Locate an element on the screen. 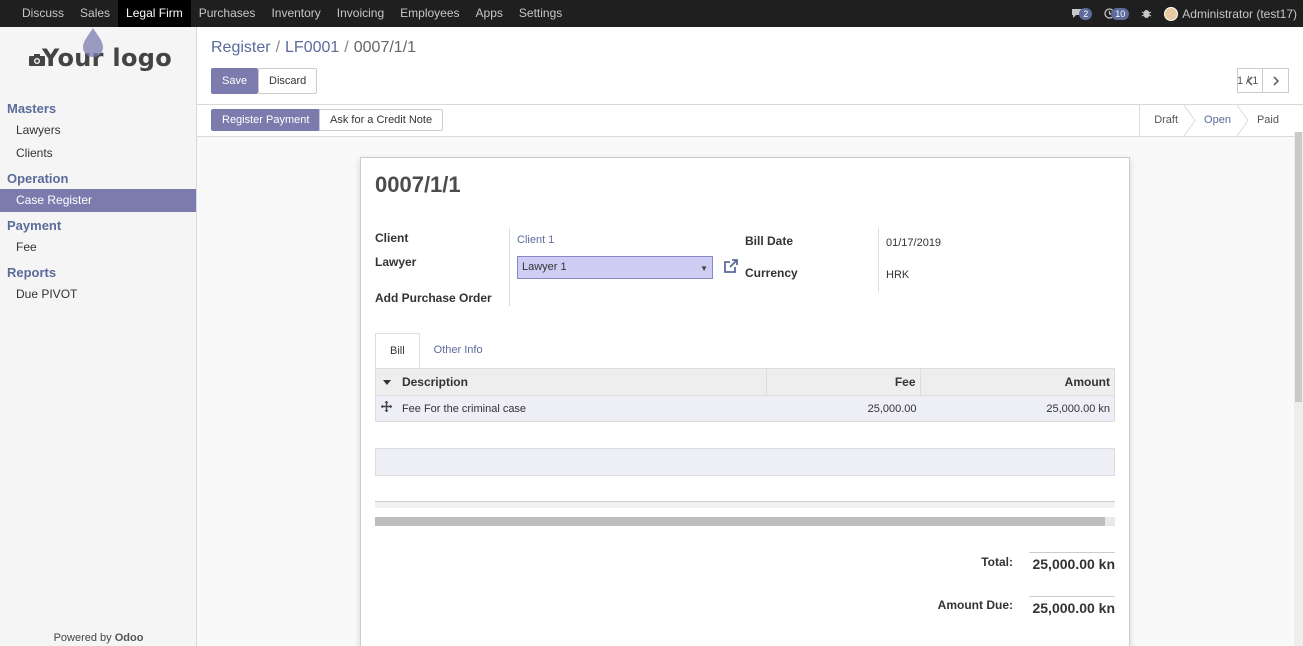 The width and height of the screenshot is (1303, 646). stage-draft-label: Draft is located at coordinates (1166, 120).